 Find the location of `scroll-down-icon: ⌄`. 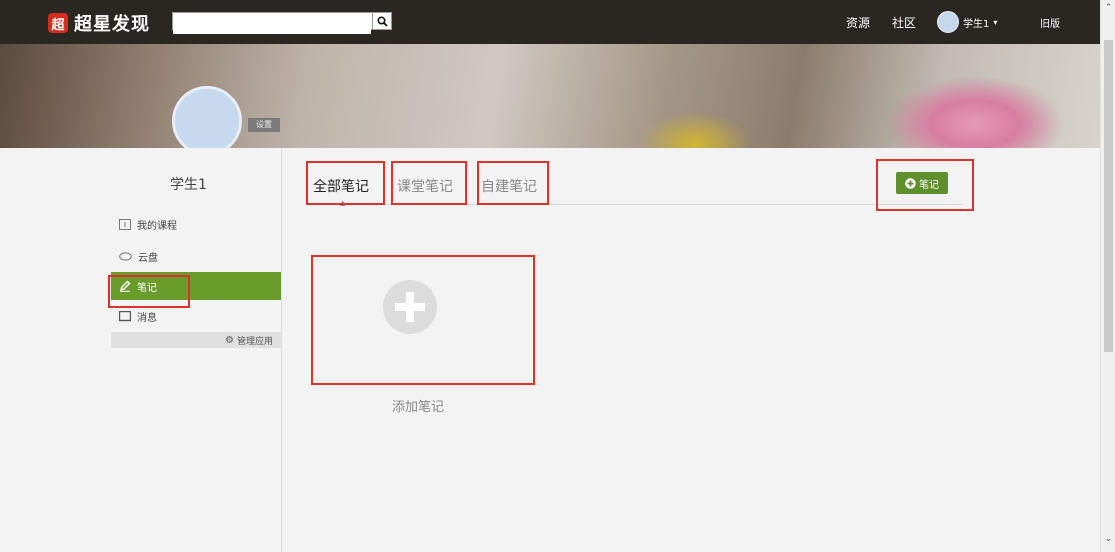

scroll-down-icon: ⌄ is located at coordinates (1108, 539).